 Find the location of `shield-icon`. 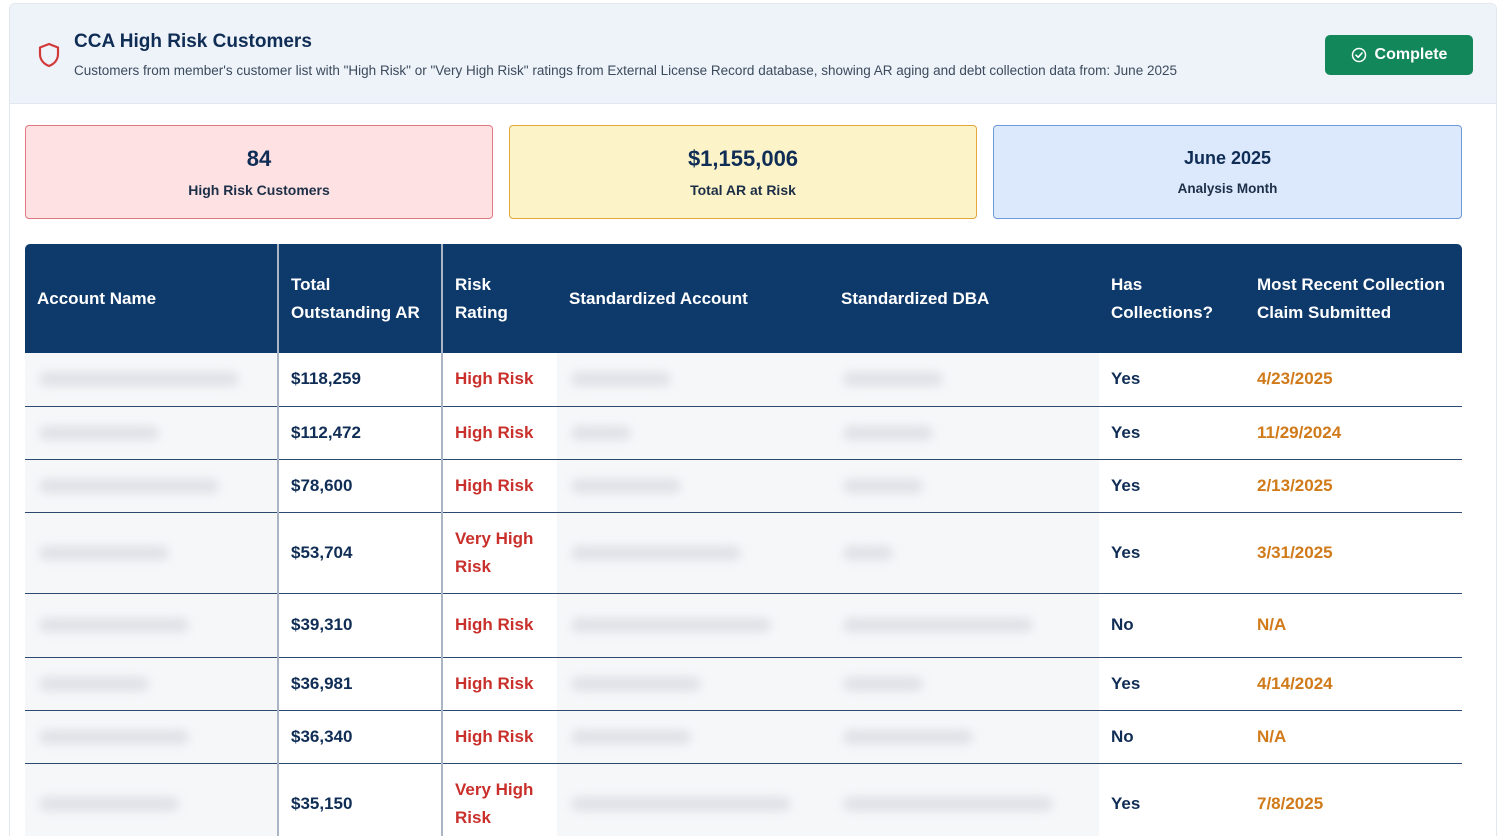

shield-icon is located at coordinates (49, 55).